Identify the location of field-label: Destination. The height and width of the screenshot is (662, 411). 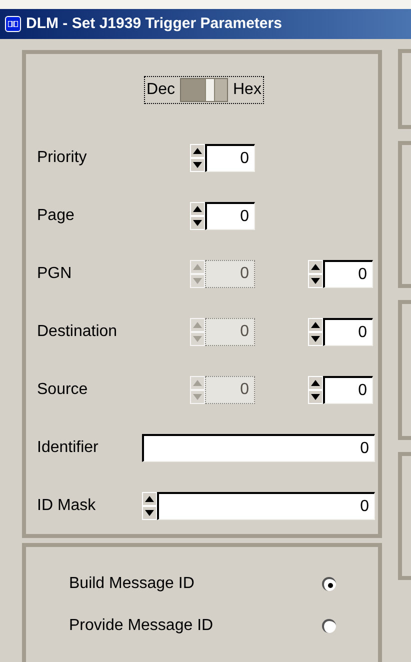
(77, 332).